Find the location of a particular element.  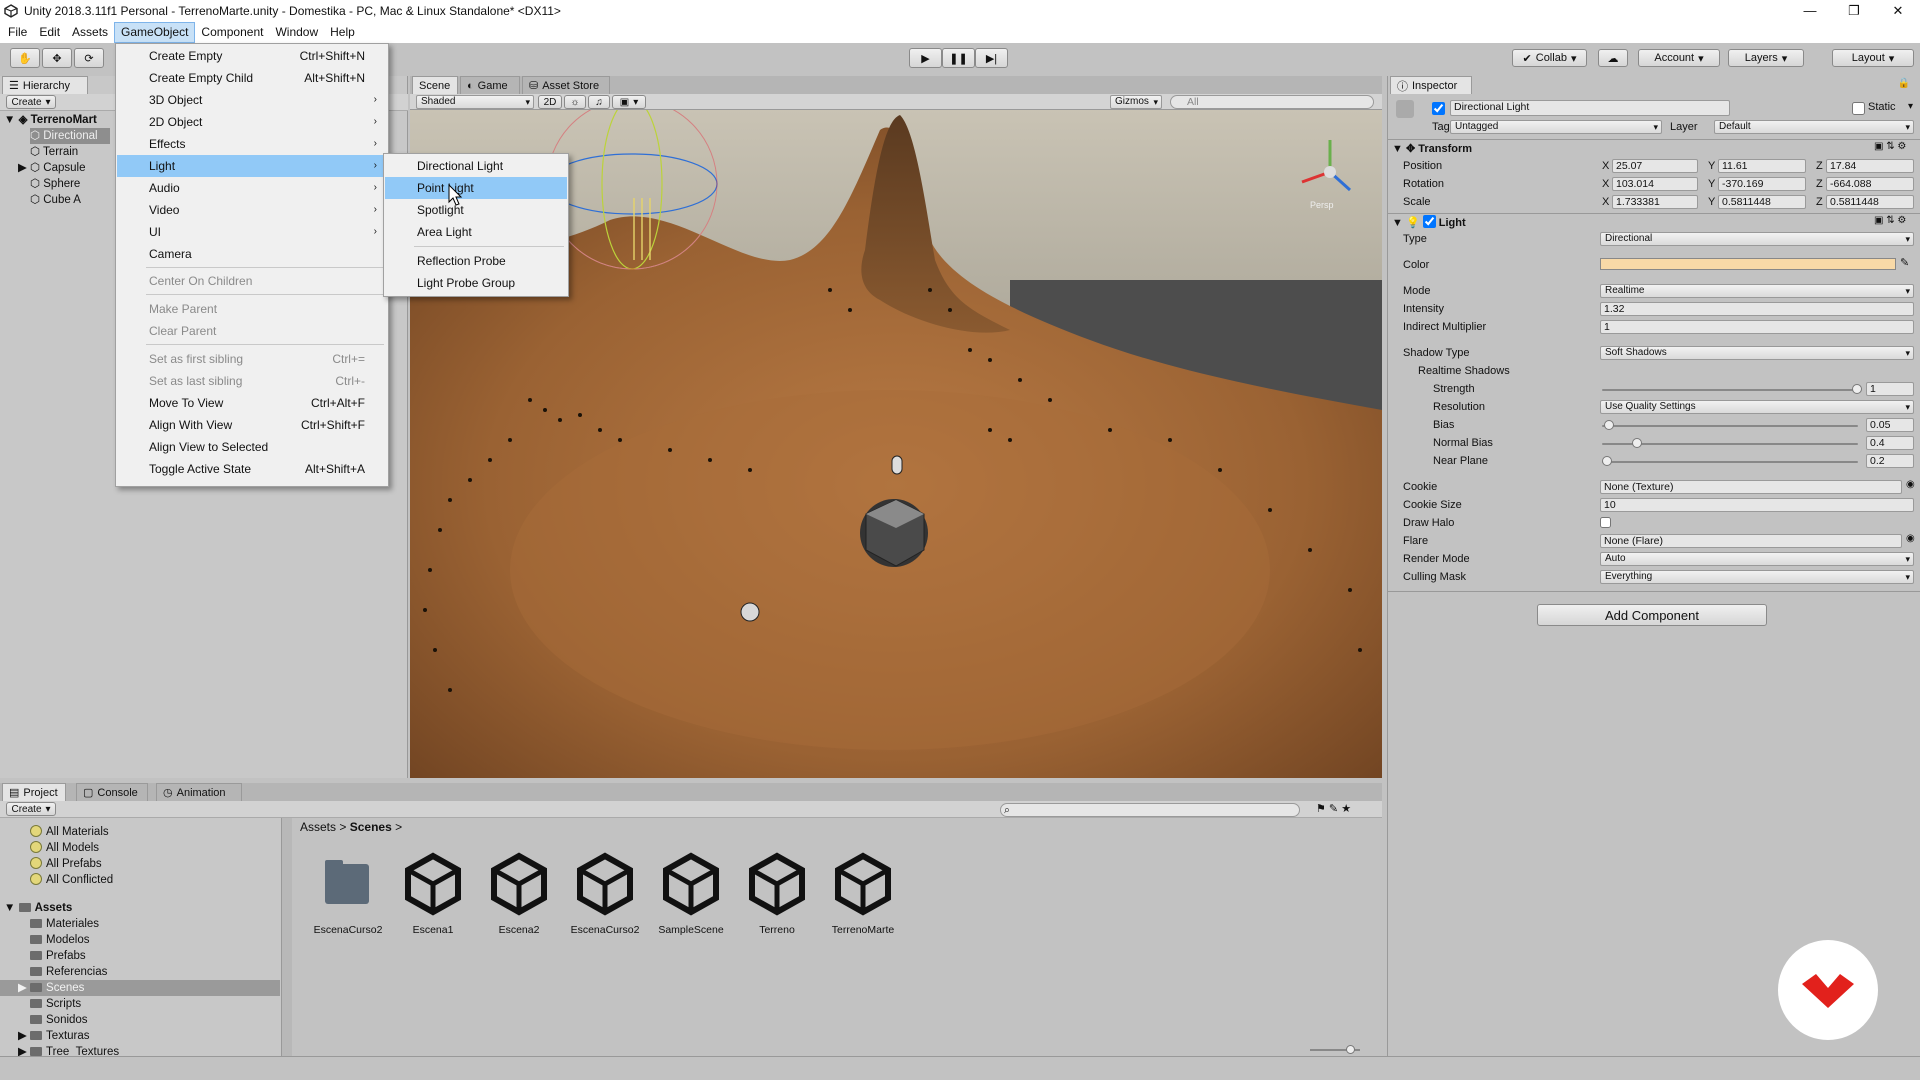

menu-item-move-to-view: Move To View Ctrl+Alt+F is located at coordinates (252, 403).